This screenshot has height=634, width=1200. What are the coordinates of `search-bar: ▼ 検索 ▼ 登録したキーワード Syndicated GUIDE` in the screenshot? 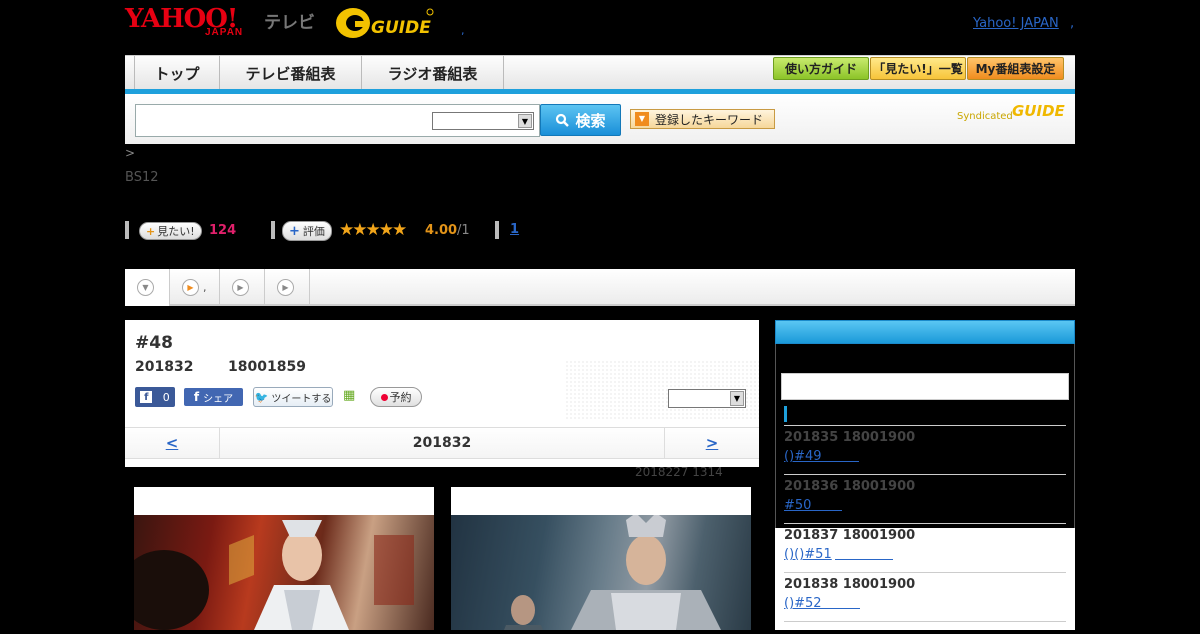 It's located at (600, 119).